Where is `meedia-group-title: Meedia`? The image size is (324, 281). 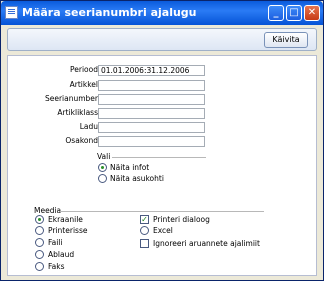
meedia-group-title: Meedia is located at coordinates (48, 210).